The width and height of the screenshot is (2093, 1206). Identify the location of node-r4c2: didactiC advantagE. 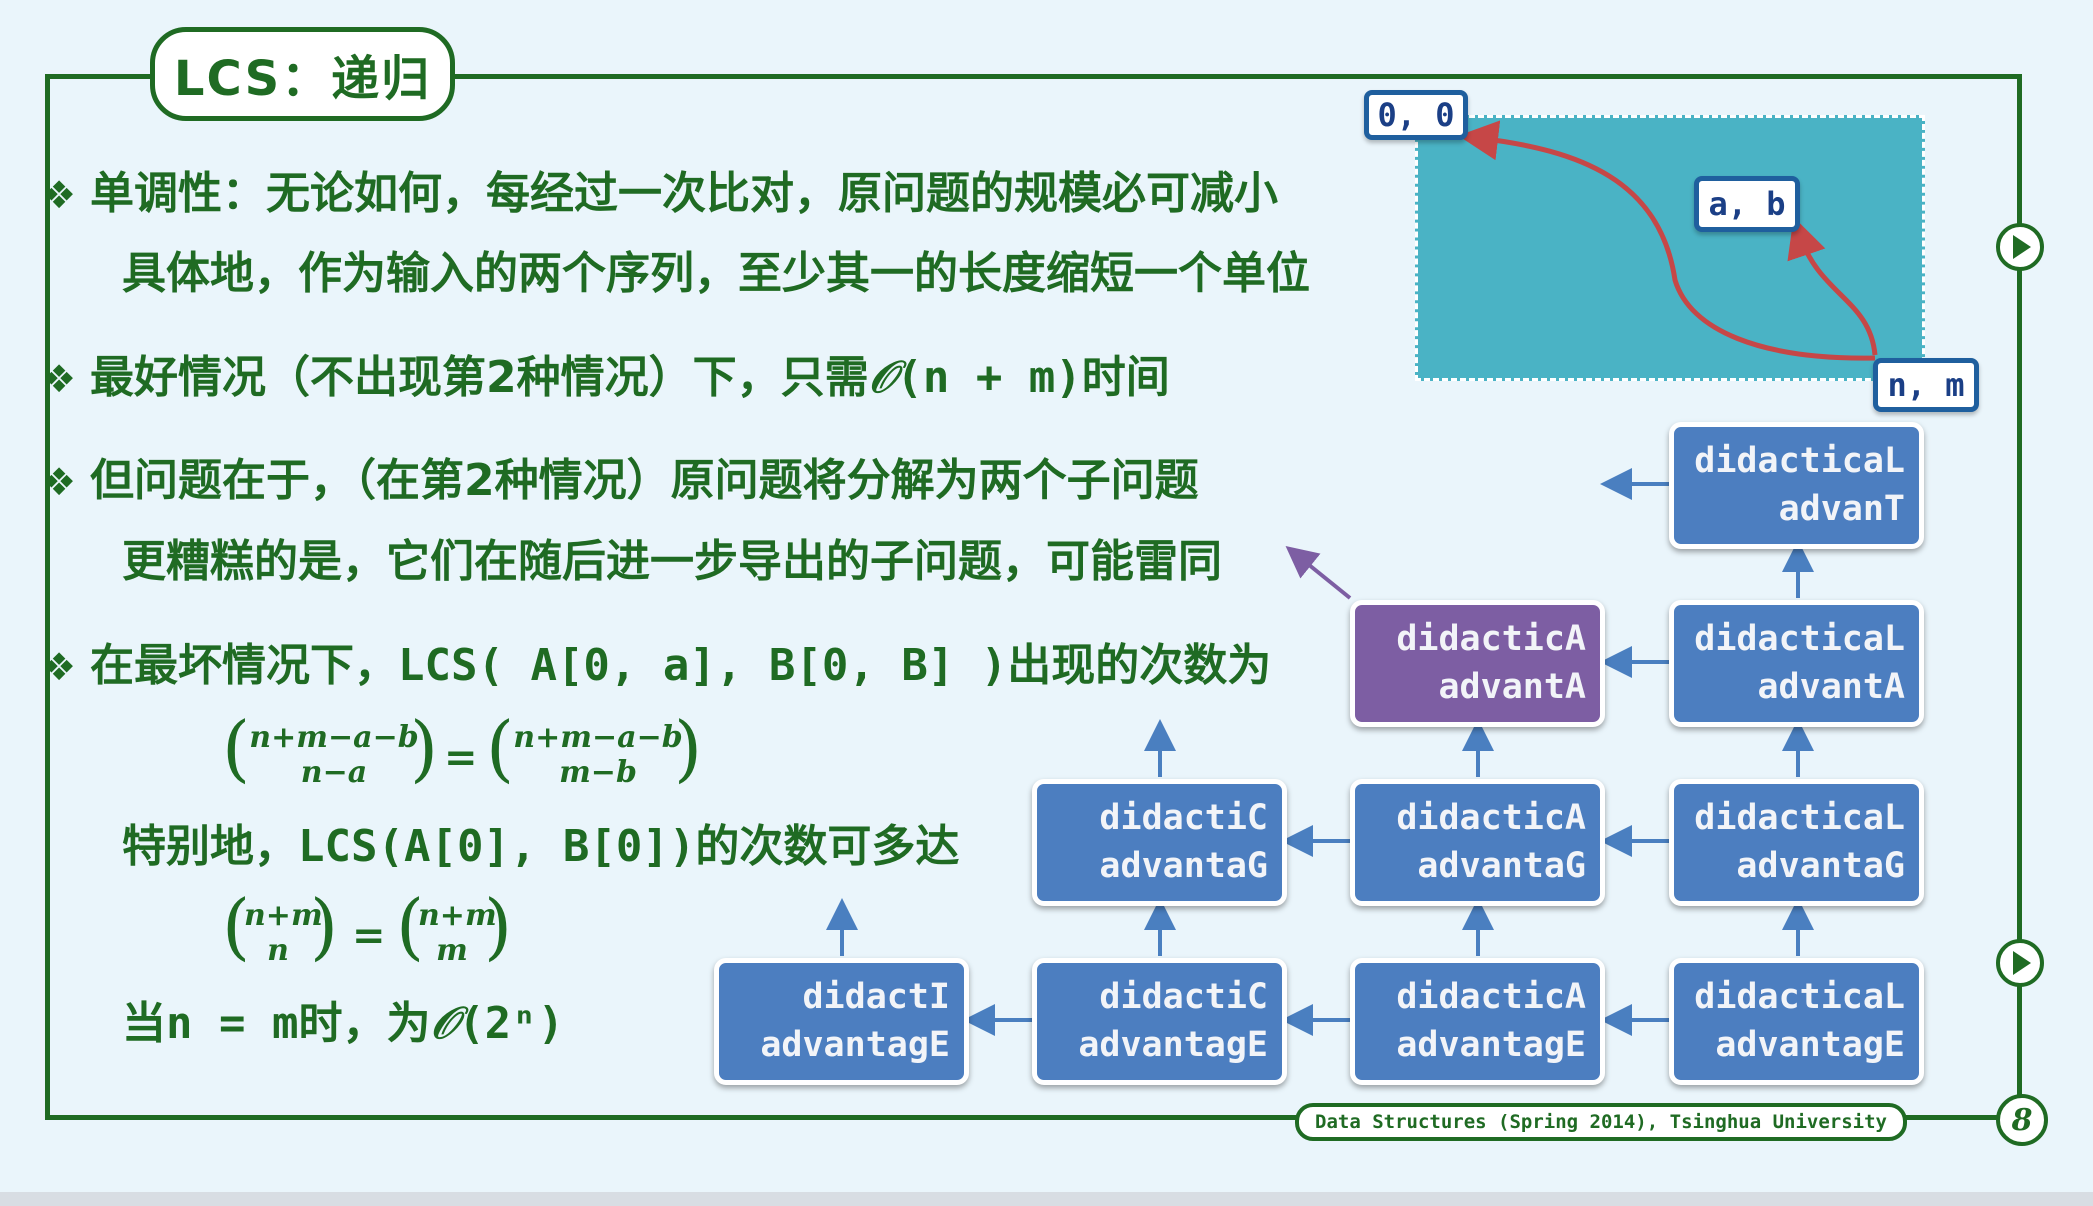
(1159, 1021).